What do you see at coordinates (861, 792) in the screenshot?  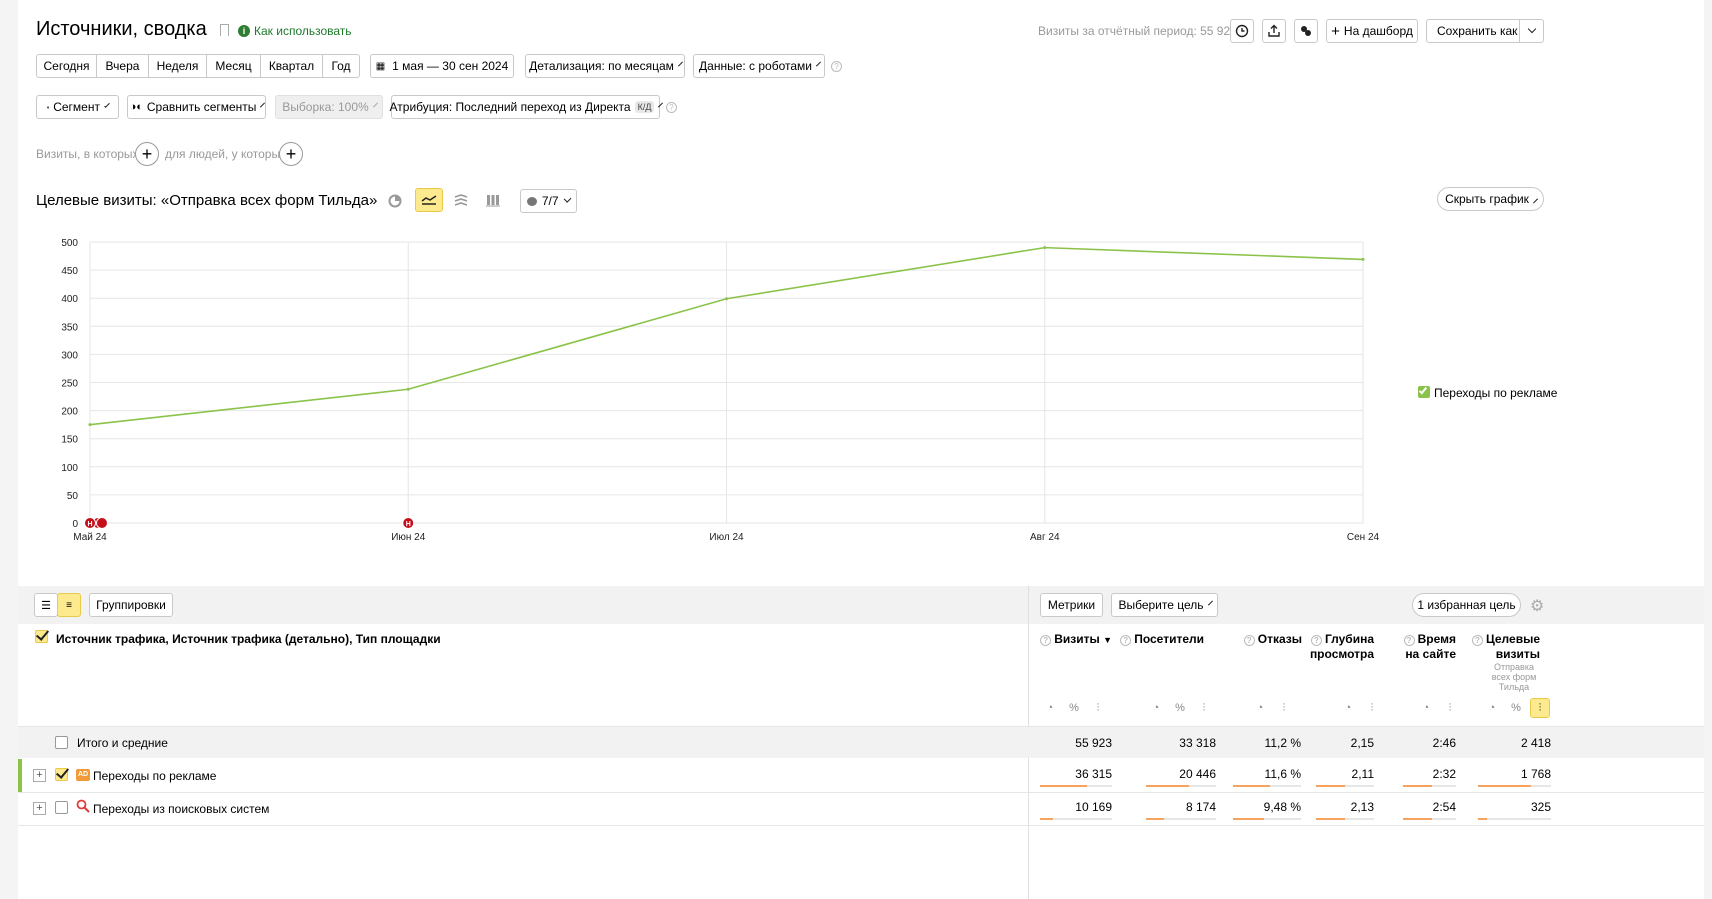 I see `row-divider` at bounding box center [861, 792].